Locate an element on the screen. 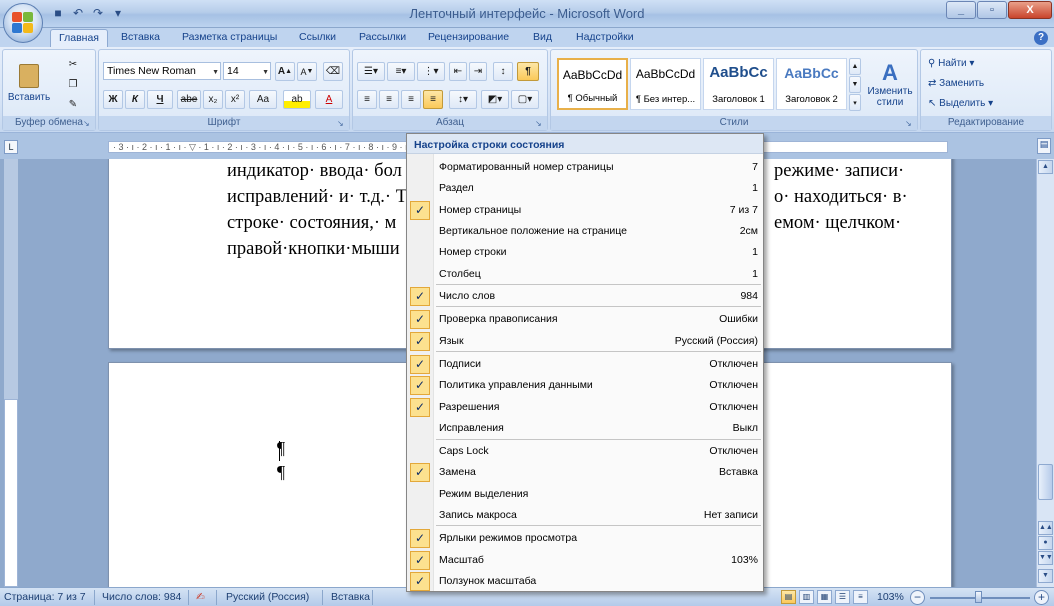 This screenshot has width=1054, height=606. status-language: Русский (Россия) is located at coordinates (267, 597).